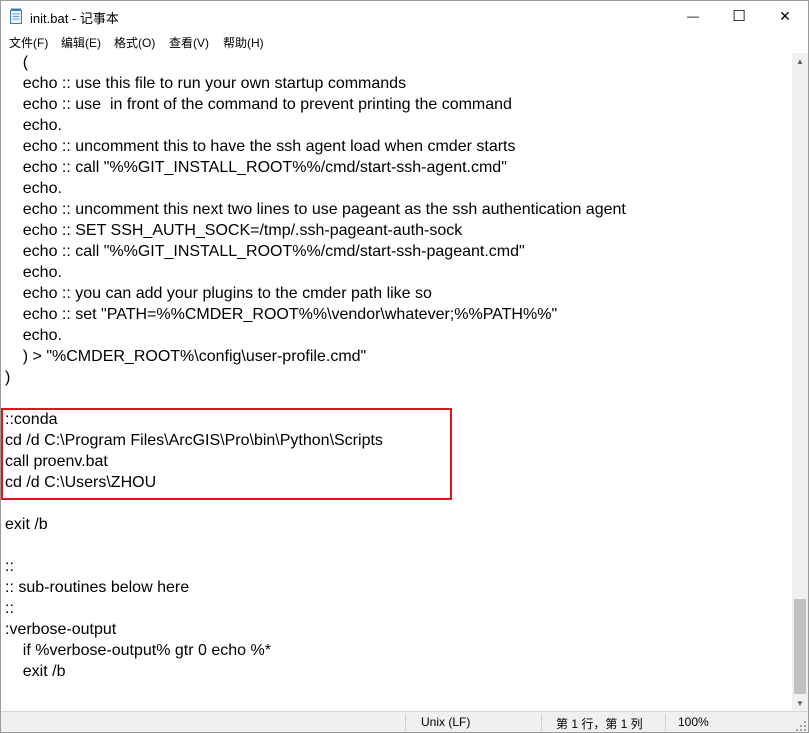 This screenshot has height=733, width=809. I want to click on scroll-down-button: ▼, so click(800, 703).